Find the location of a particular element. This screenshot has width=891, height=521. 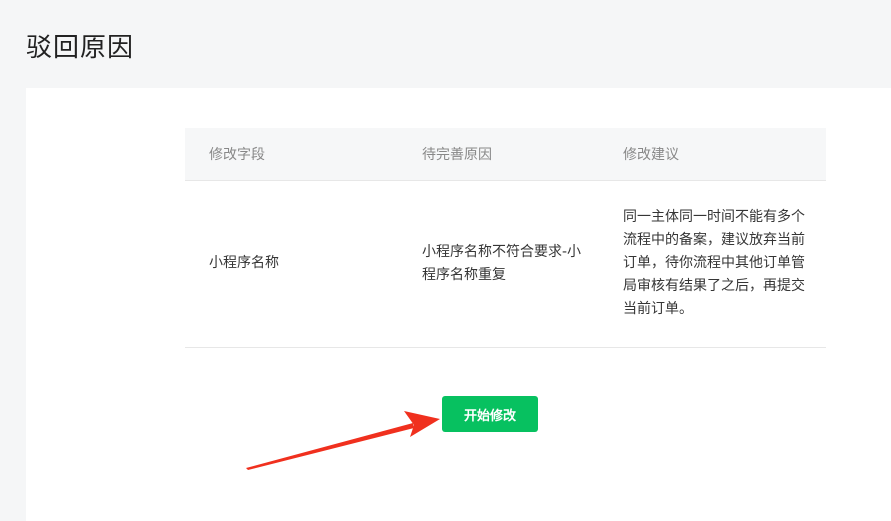

page-title: 驳回原因 is located at coordinates (80, 48).